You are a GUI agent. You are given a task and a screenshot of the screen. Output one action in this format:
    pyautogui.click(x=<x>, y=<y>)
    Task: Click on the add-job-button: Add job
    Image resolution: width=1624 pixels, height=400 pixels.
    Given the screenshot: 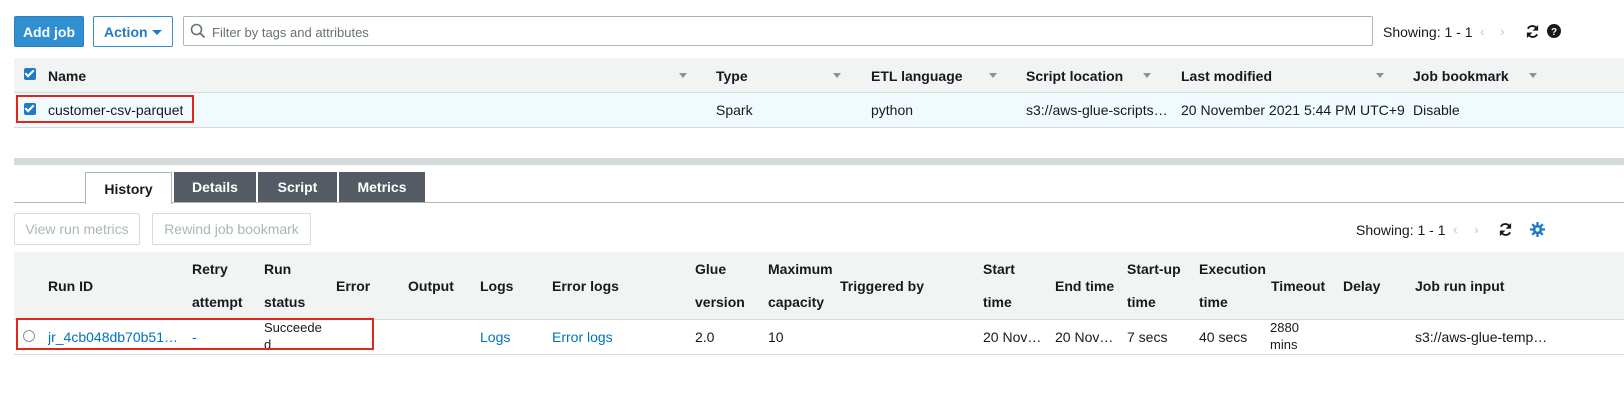 What is the action you would take?
    pyautogui.click(x=49, y=31)
    